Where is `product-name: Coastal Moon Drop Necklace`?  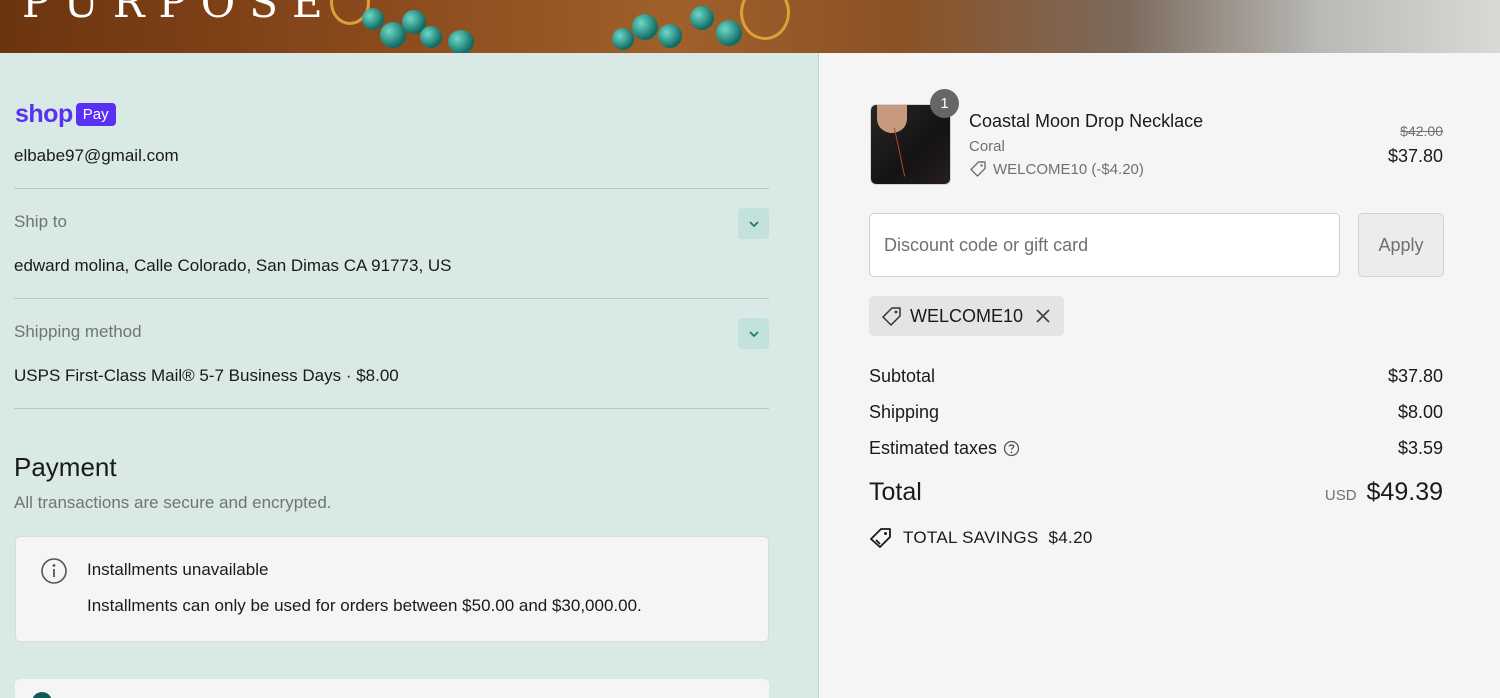
product-name: Coastal Moon Drop Necklace is located at coordinates (1086, 121).